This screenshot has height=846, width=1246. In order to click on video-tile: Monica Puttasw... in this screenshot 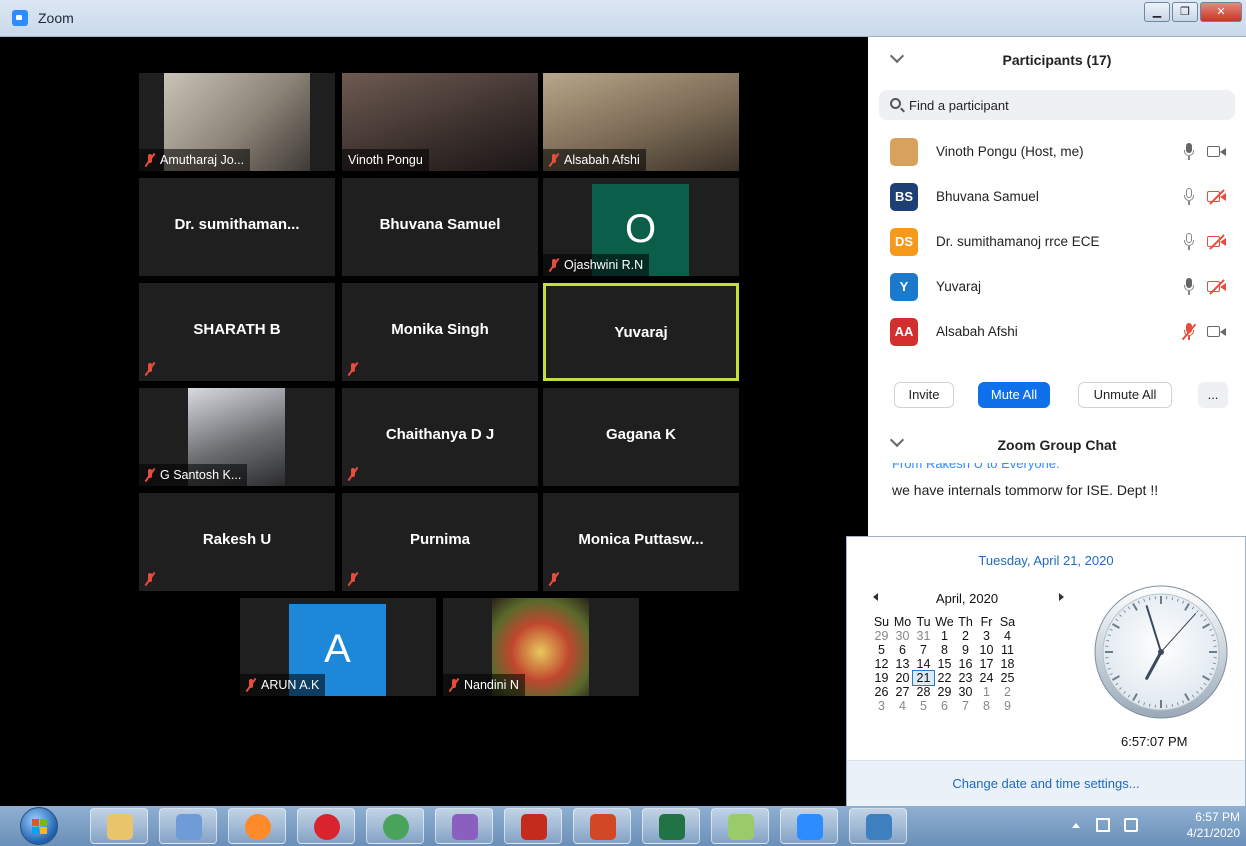, I will do `click(641, 542)`.